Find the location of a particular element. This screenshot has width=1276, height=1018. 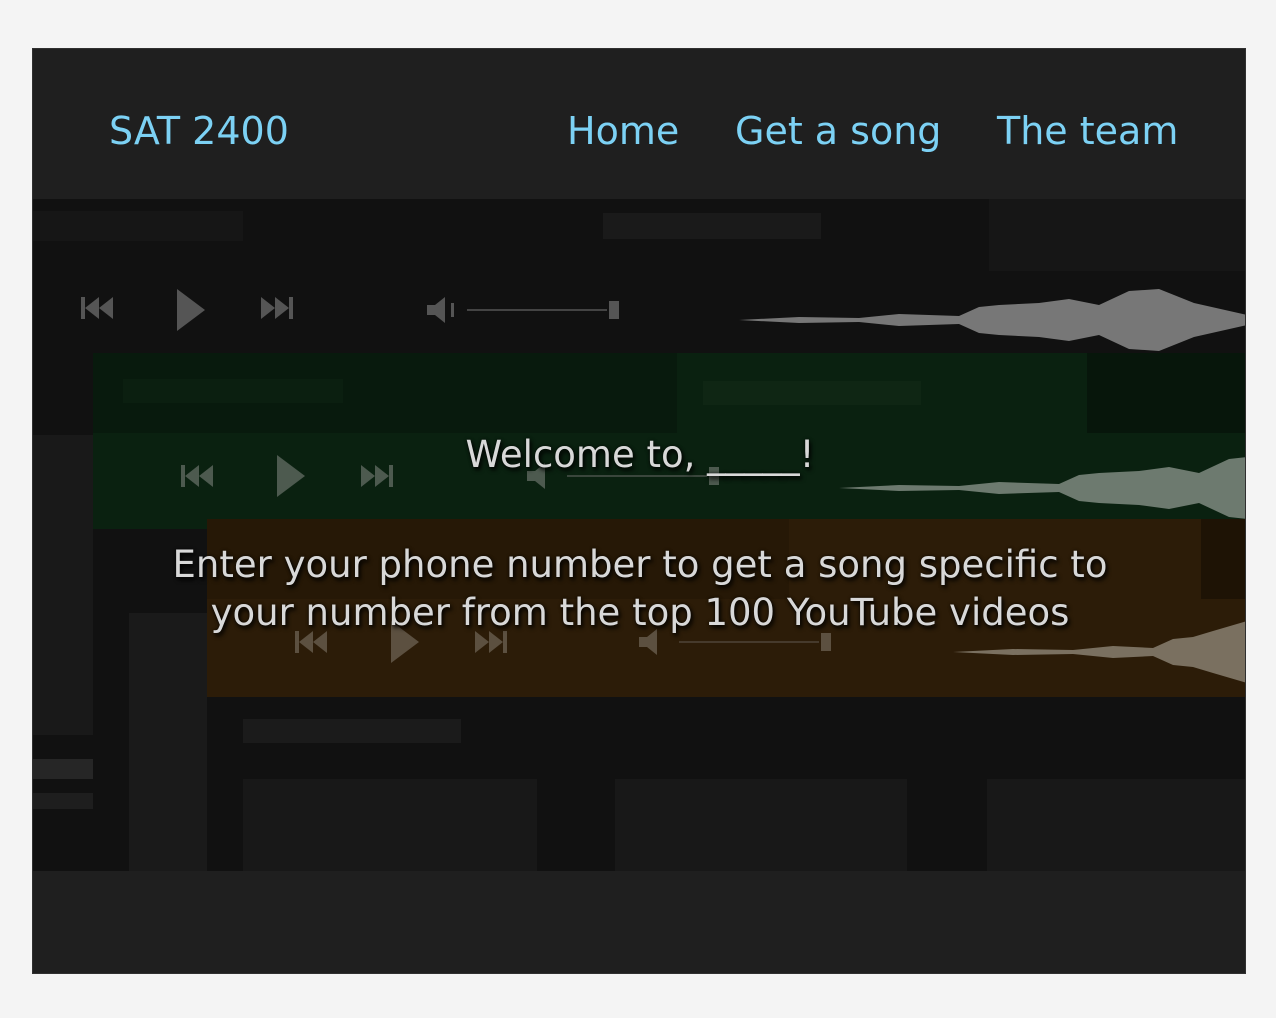

skip-back-icon is located at coordinates (97, 308).